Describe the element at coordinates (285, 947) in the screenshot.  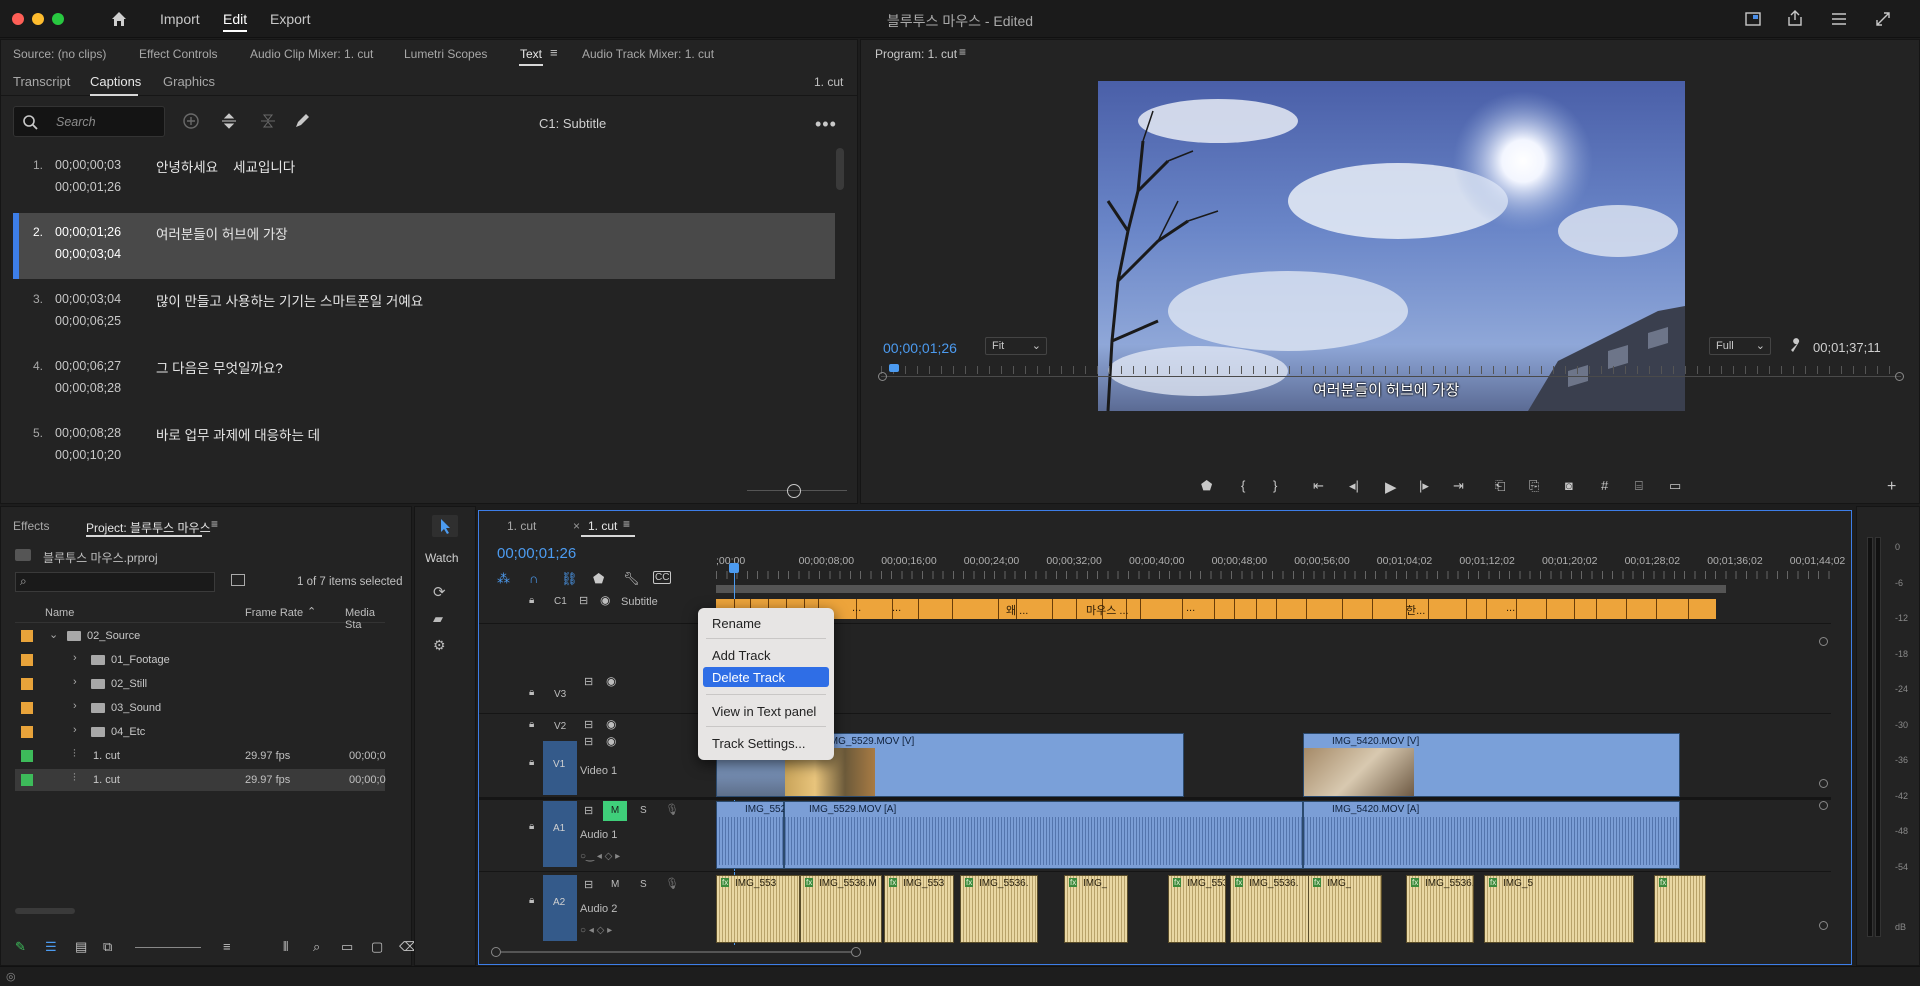
I see `automate-icon: ⫴` at that location.